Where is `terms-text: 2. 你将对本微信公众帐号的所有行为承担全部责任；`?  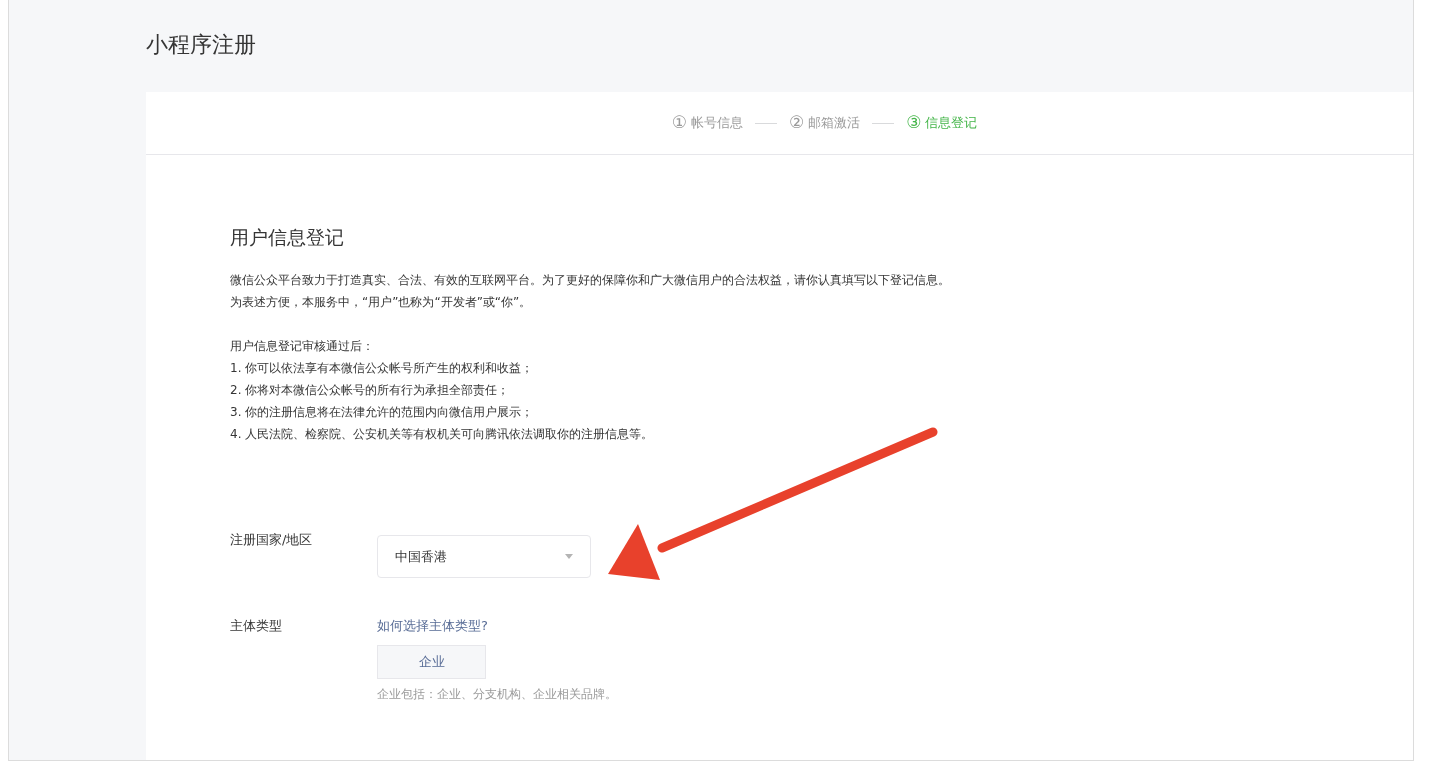 terms-text: 2. 你将对本微信公众帐号的所有行为承担全部责任； is located at coordinates (370, 390).